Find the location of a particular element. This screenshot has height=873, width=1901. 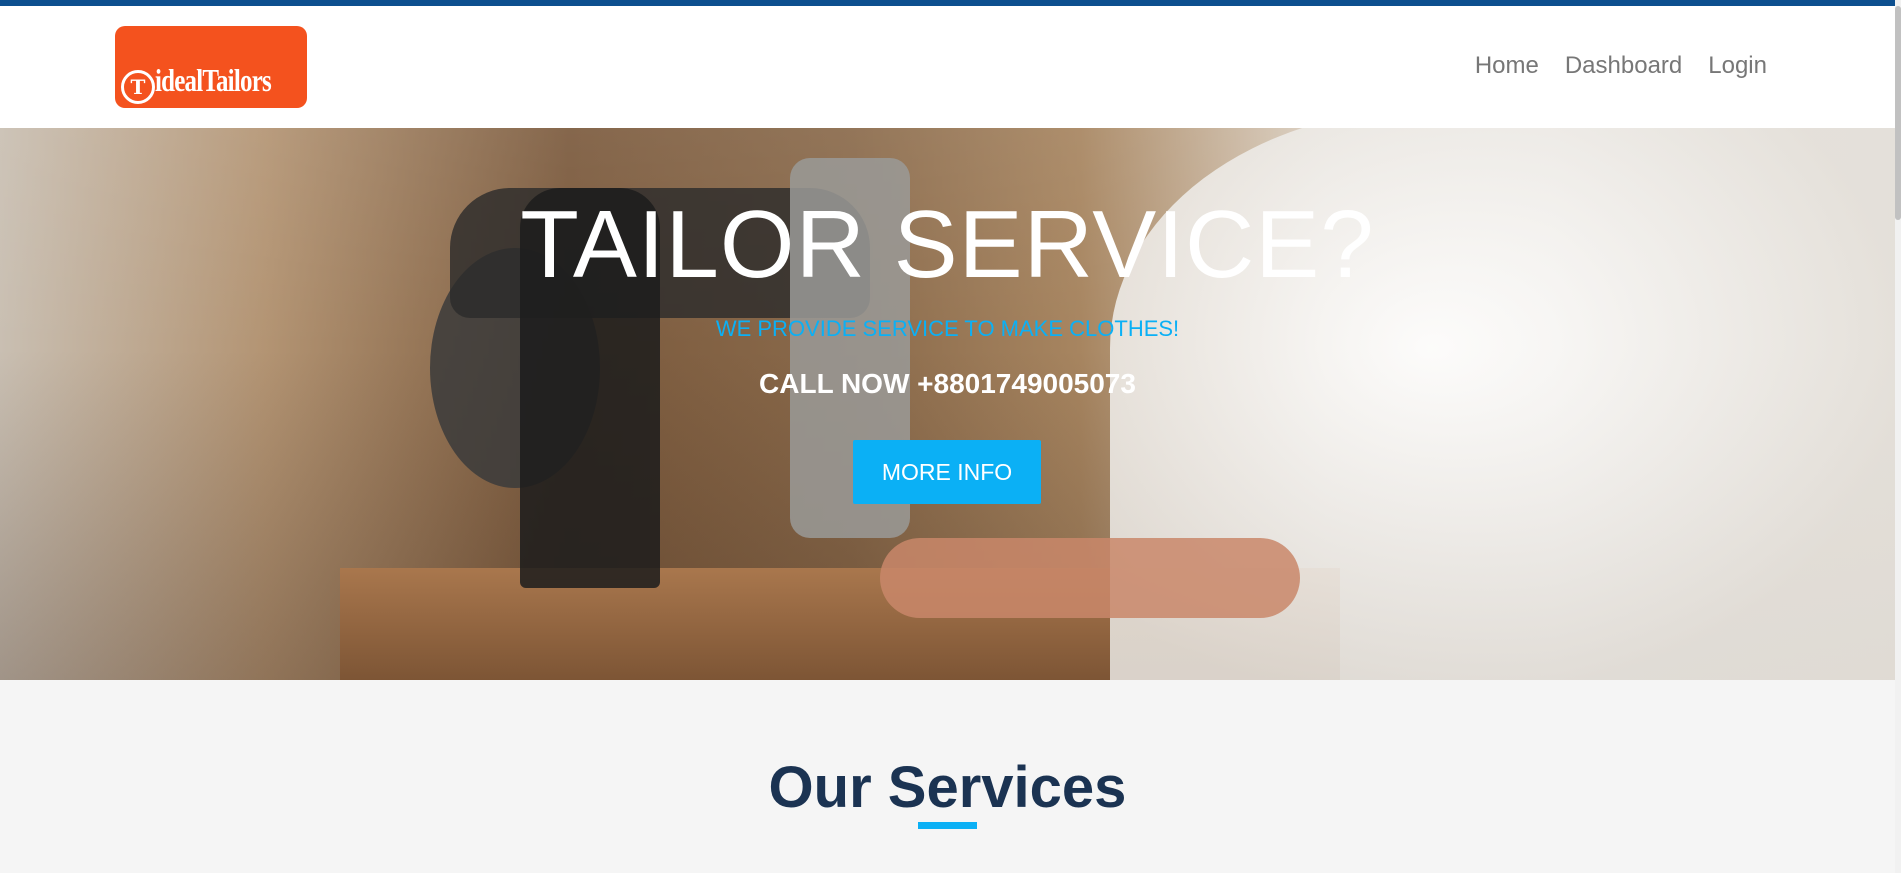

nav-home-link: Home is located at coordinates (1507, 66).